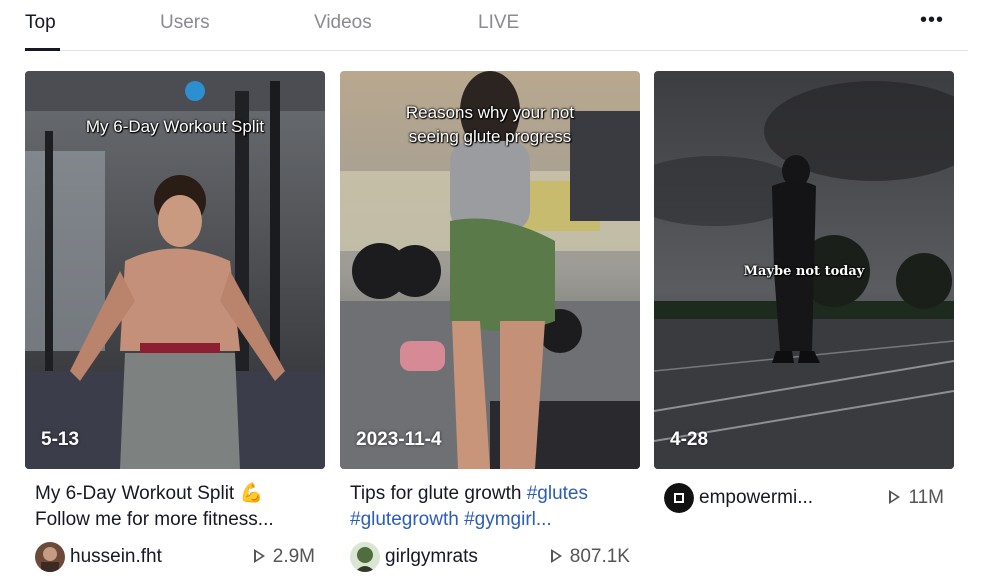 This screenshot has height=580, width=995. I want to click on view-count: 11M, so click(916, 498).